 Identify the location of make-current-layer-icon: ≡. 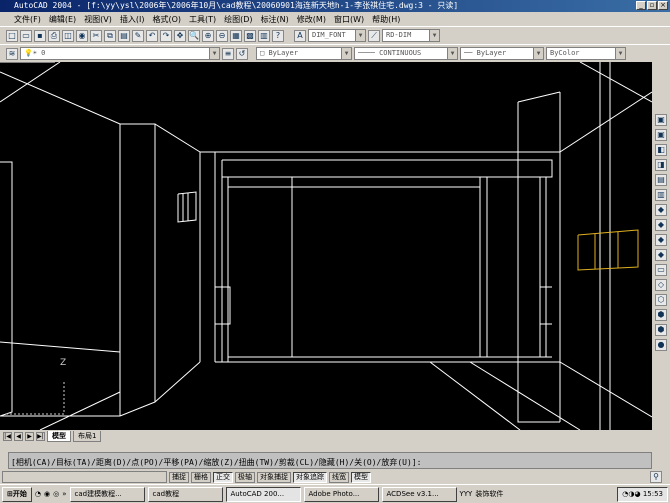
(228, 53).